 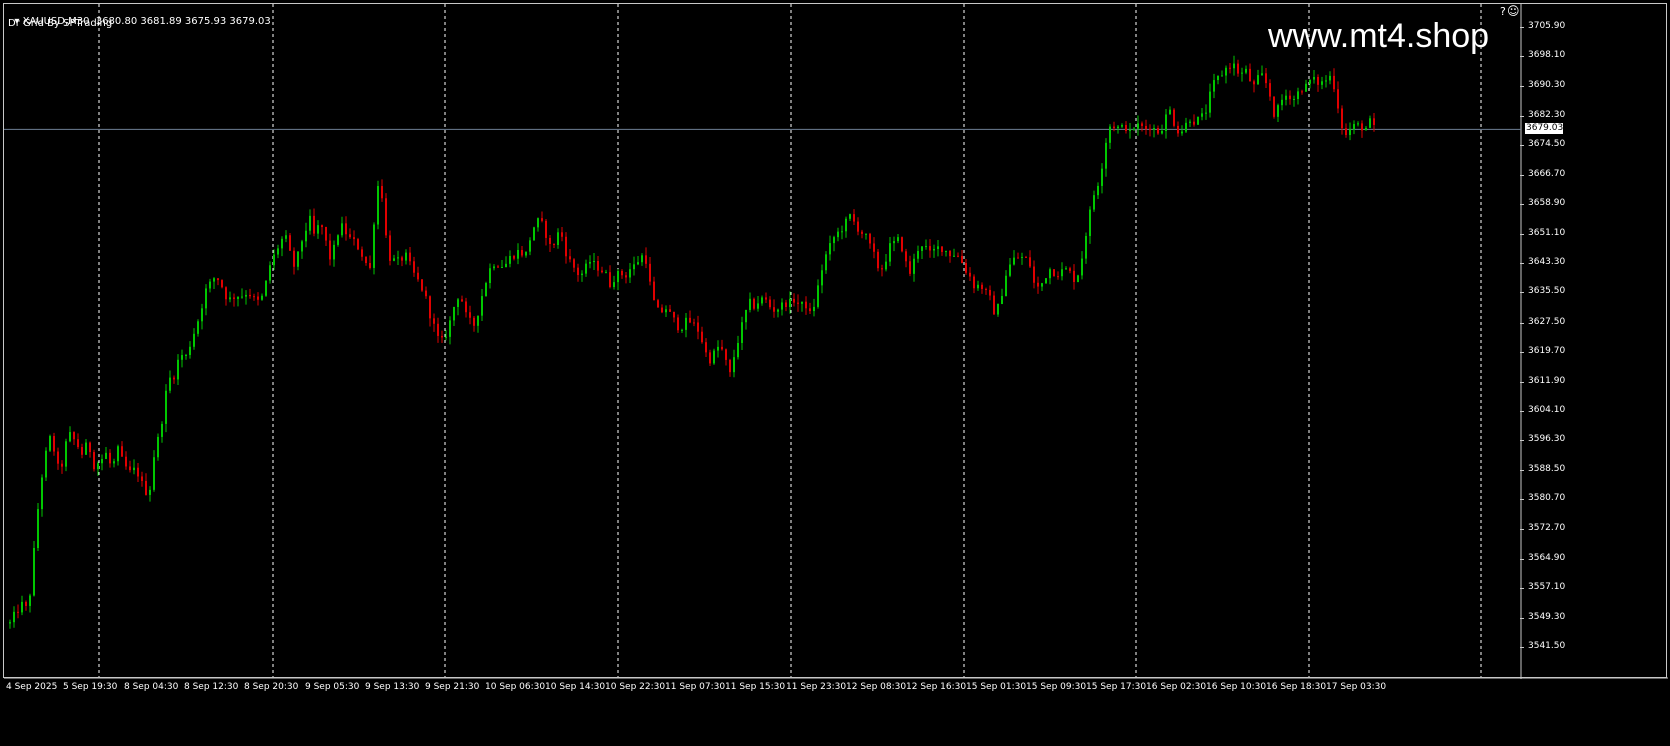 What do you see at coordinates (1547, 528) in the screenshot?
I see `price-tick-label: 3572.70` at bounding box center [1547, 528].